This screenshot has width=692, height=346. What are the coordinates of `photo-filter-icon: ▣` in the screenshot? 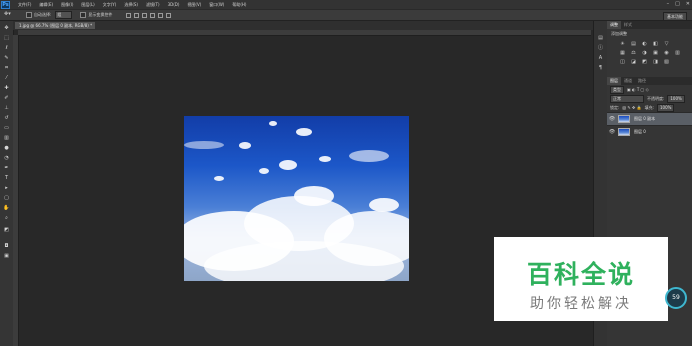 It's located at (655, 53).